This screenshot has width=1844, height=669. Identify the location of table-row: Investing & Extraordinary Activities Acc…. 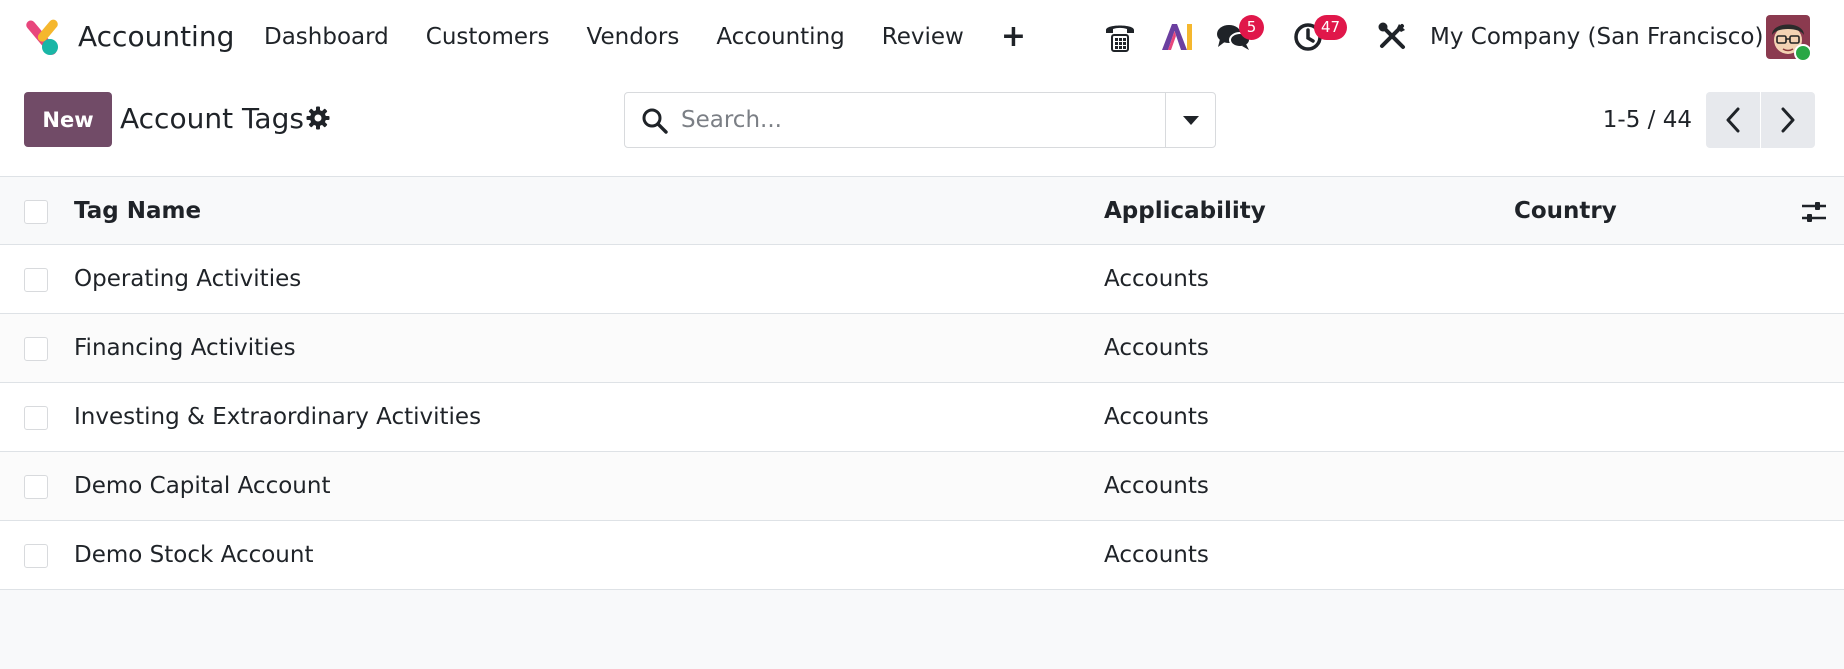
(922, 417).